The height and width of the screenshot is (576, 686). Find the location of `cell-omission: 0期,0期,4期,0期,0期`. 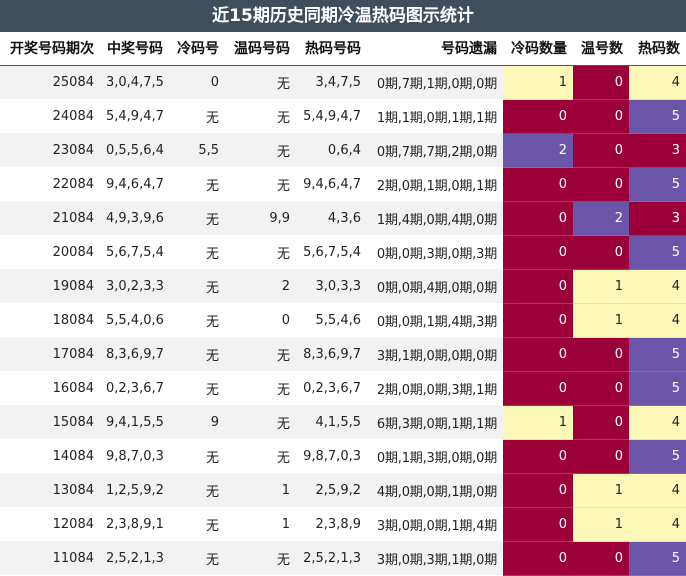

cell-omission: 0期,0期,4期,0期,0期 is located at coordinates (435, 286).